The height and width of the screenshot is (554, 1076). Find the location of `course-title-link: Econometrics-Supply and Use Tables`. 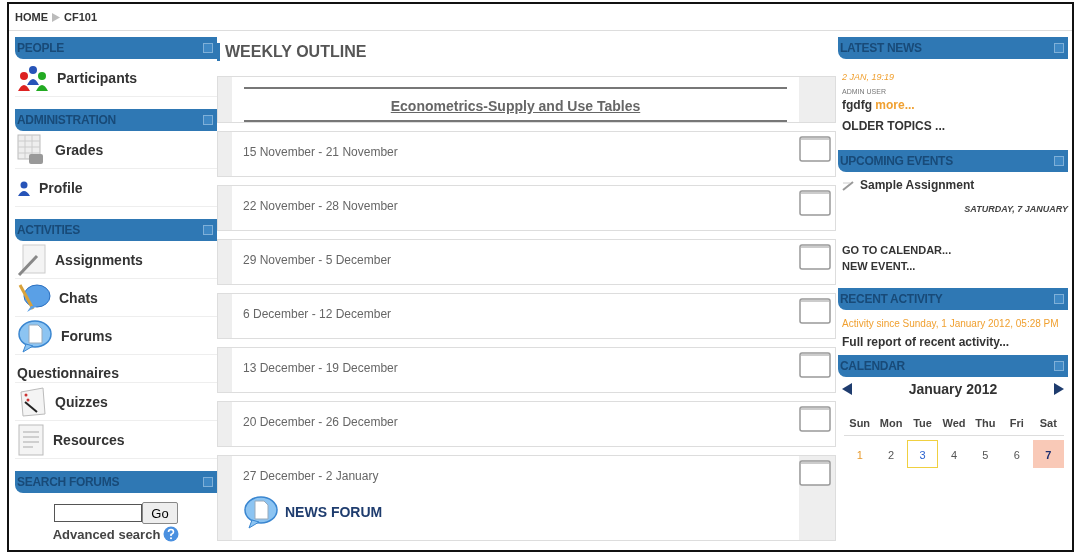

course-title-link: Econometrics-Supply and Use Tables is located at coordinates (515, 104).